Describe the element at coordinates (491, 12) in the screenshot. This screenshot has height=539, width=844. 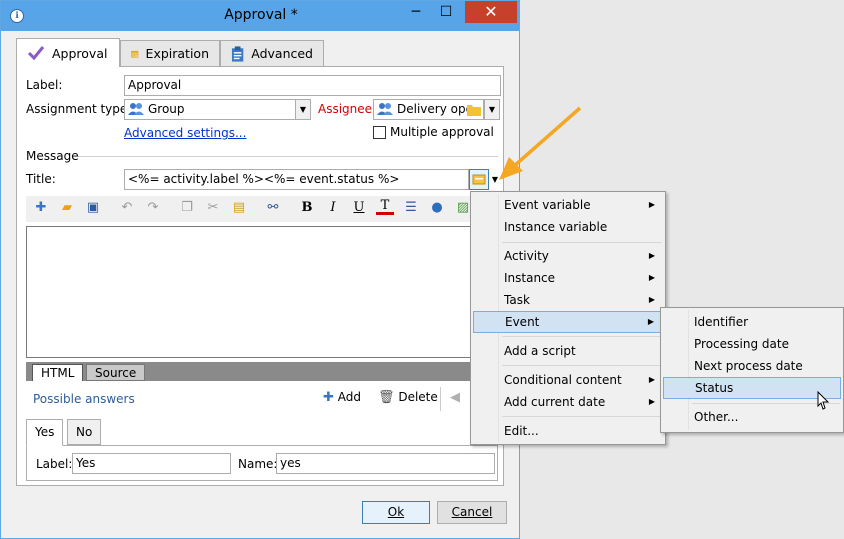
I see `close-button: ✕` at that location.